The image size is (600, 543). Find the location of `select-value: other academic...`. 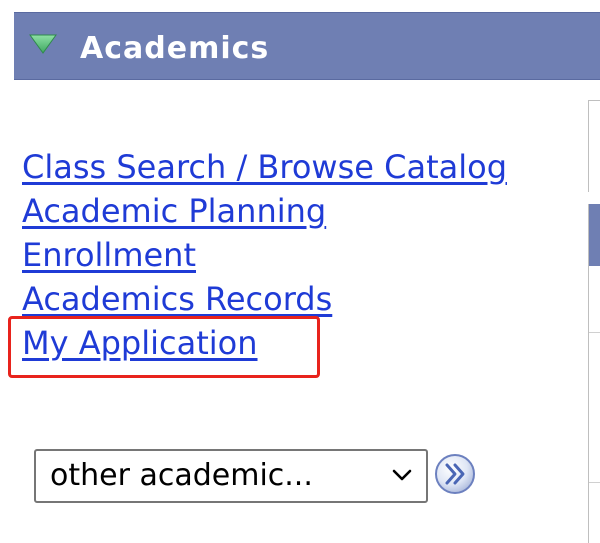

select-value: other academic... is located at coordinates (181, 475).